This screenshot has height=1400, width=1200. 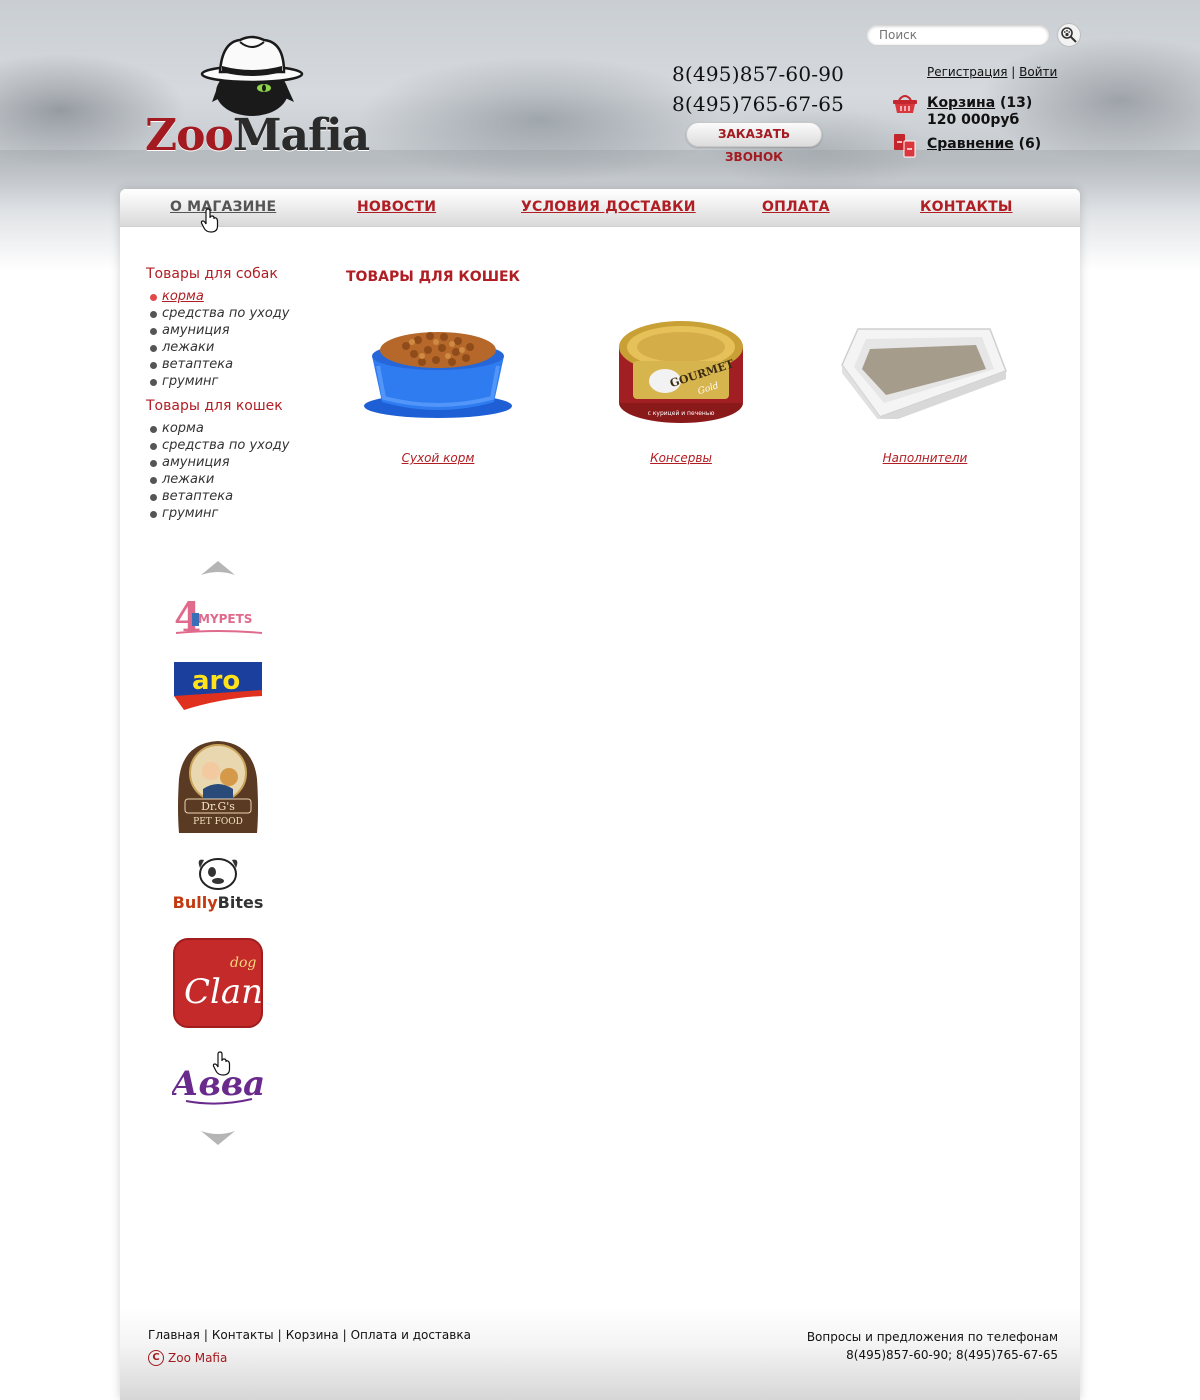 What do you see at coordinates (219, 296) in the screenshot?
I see `dogs-cat-food: корма` at bounding box center [219, 296].